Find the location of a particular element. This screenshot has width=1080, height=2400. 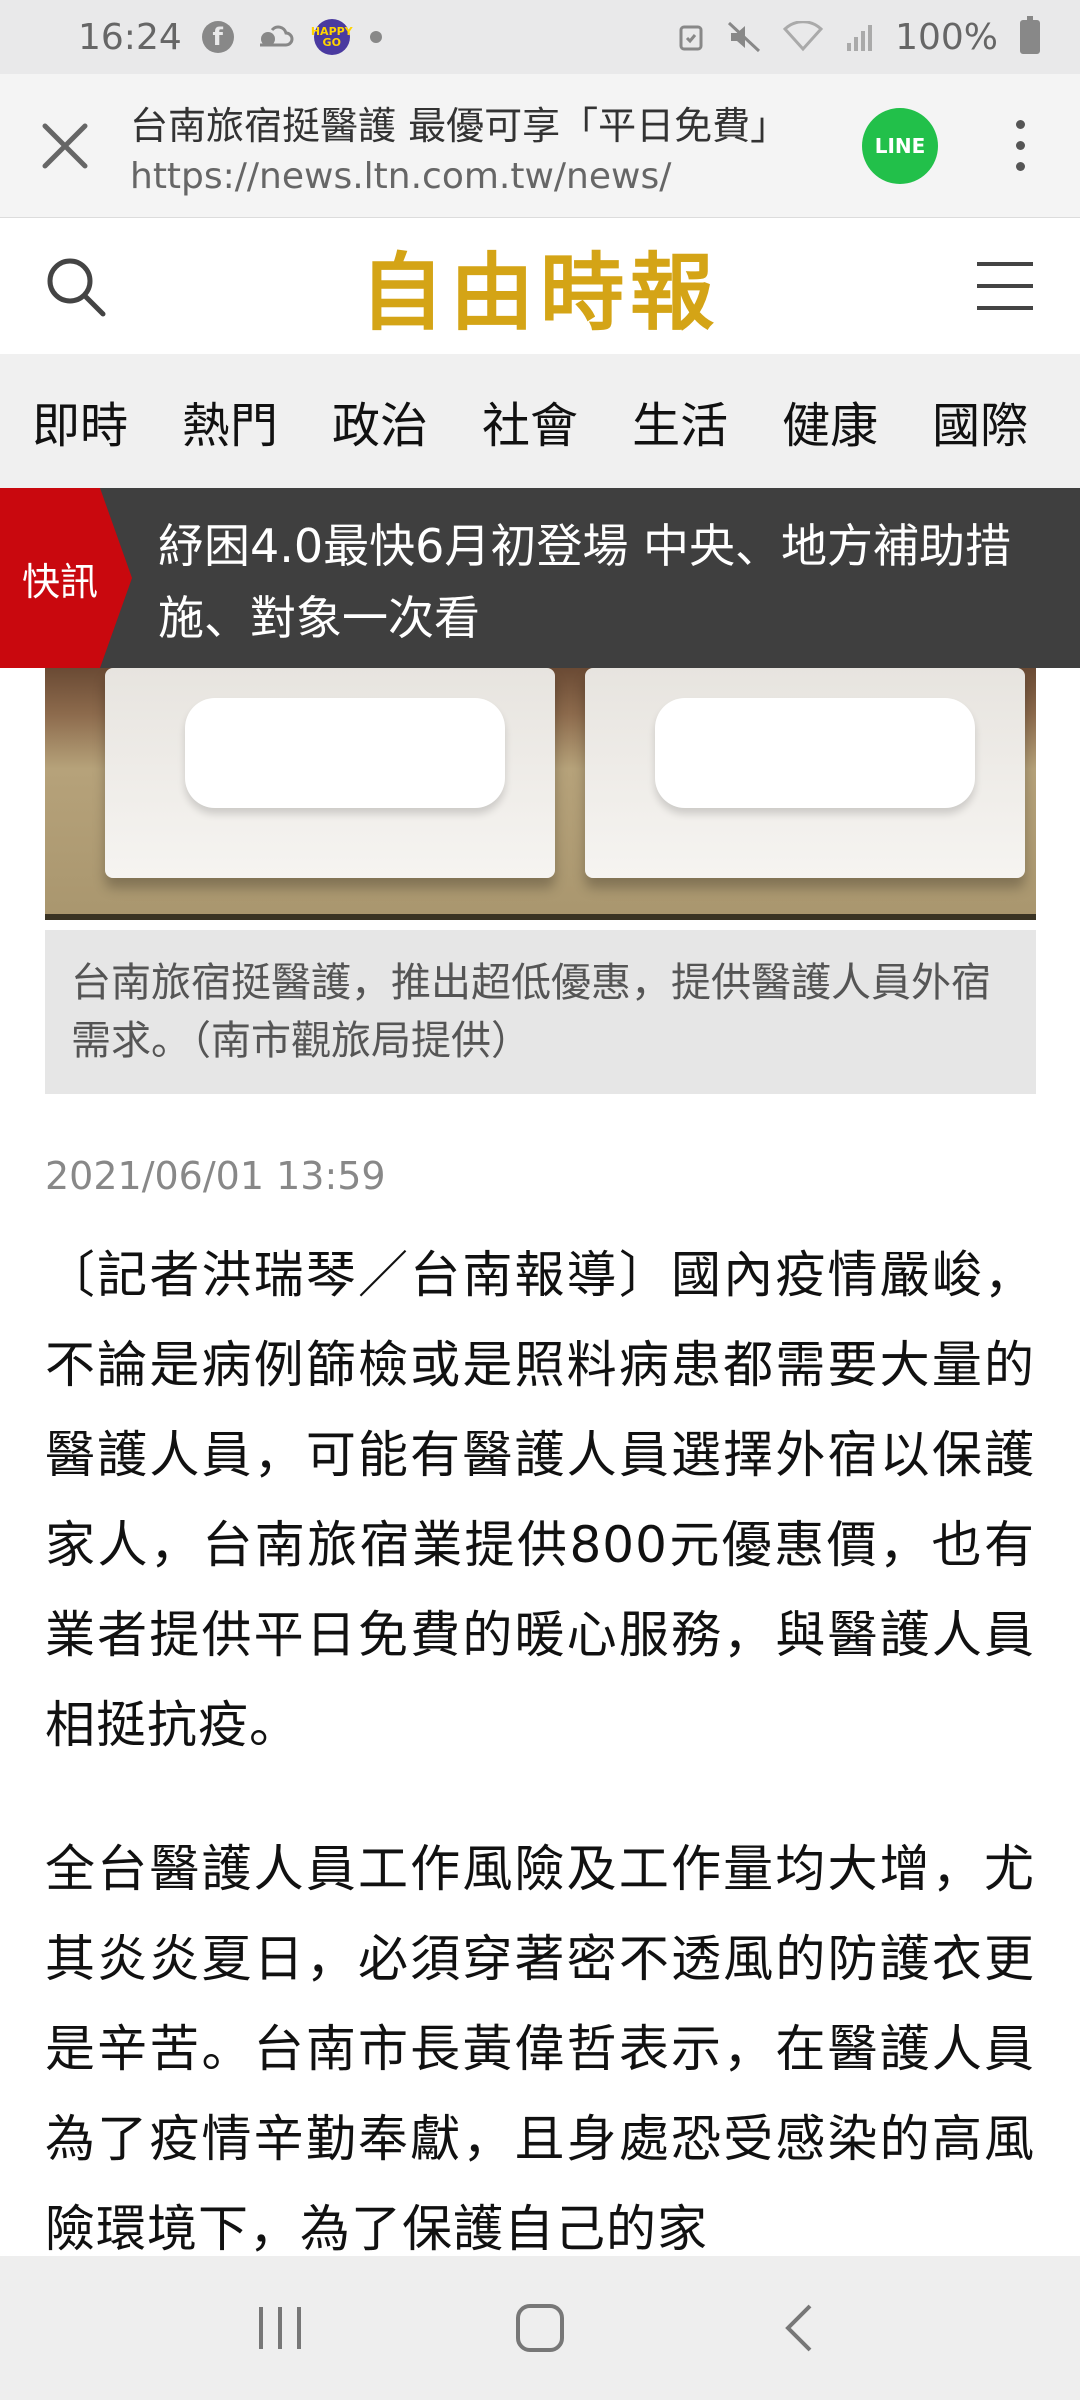

recents-icon is located at coordinates (280, 2328).